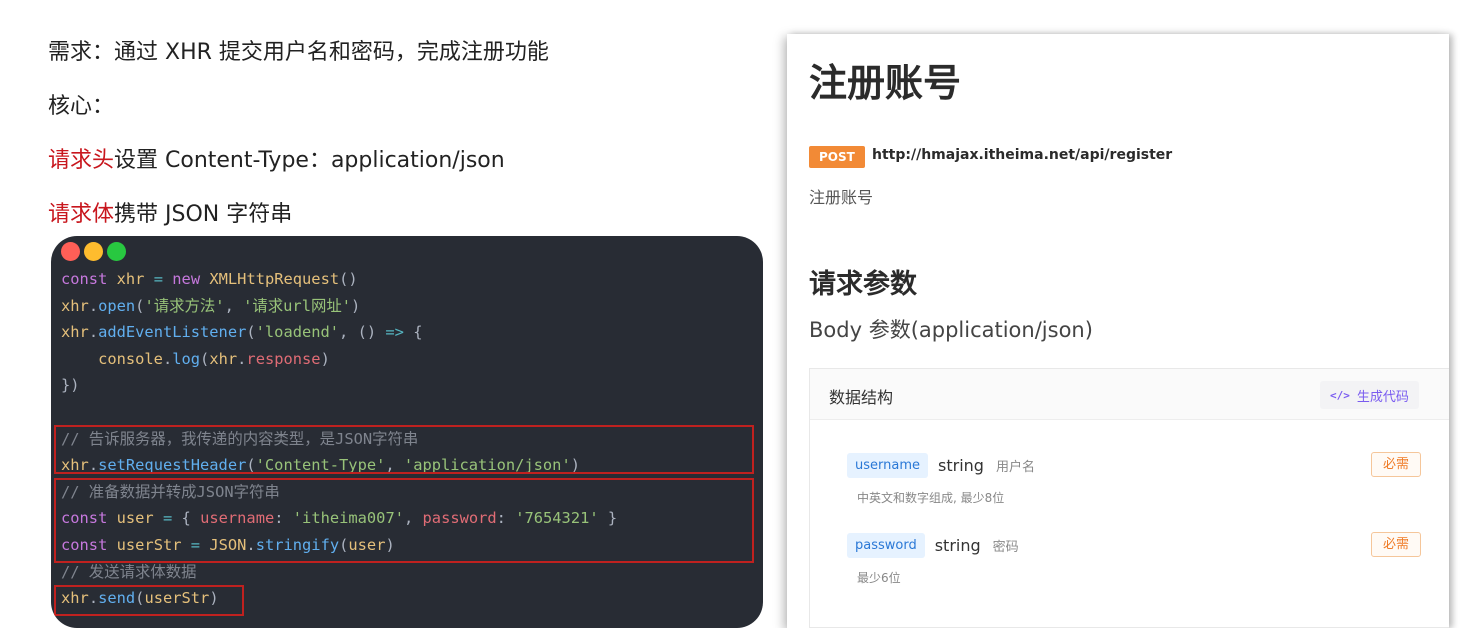 The height and width of the screenshot is (628, 1464). Describe the element at coordinates (186, 279) in the screenshot. I see `code-token: new` at that location.